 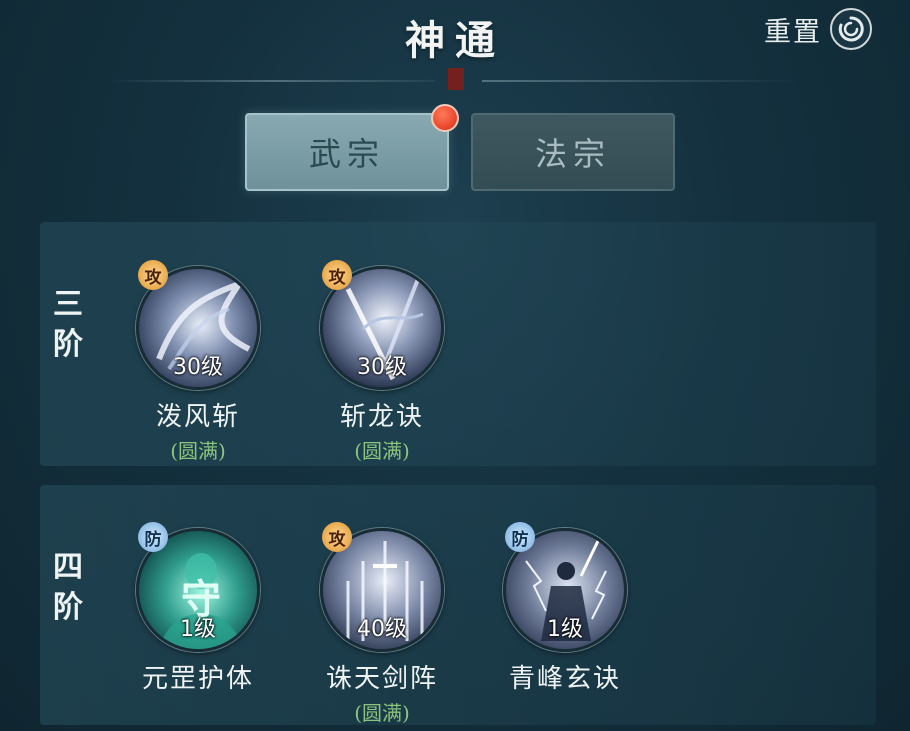 I want to click on notification-dot, so click(x=445, y=118).